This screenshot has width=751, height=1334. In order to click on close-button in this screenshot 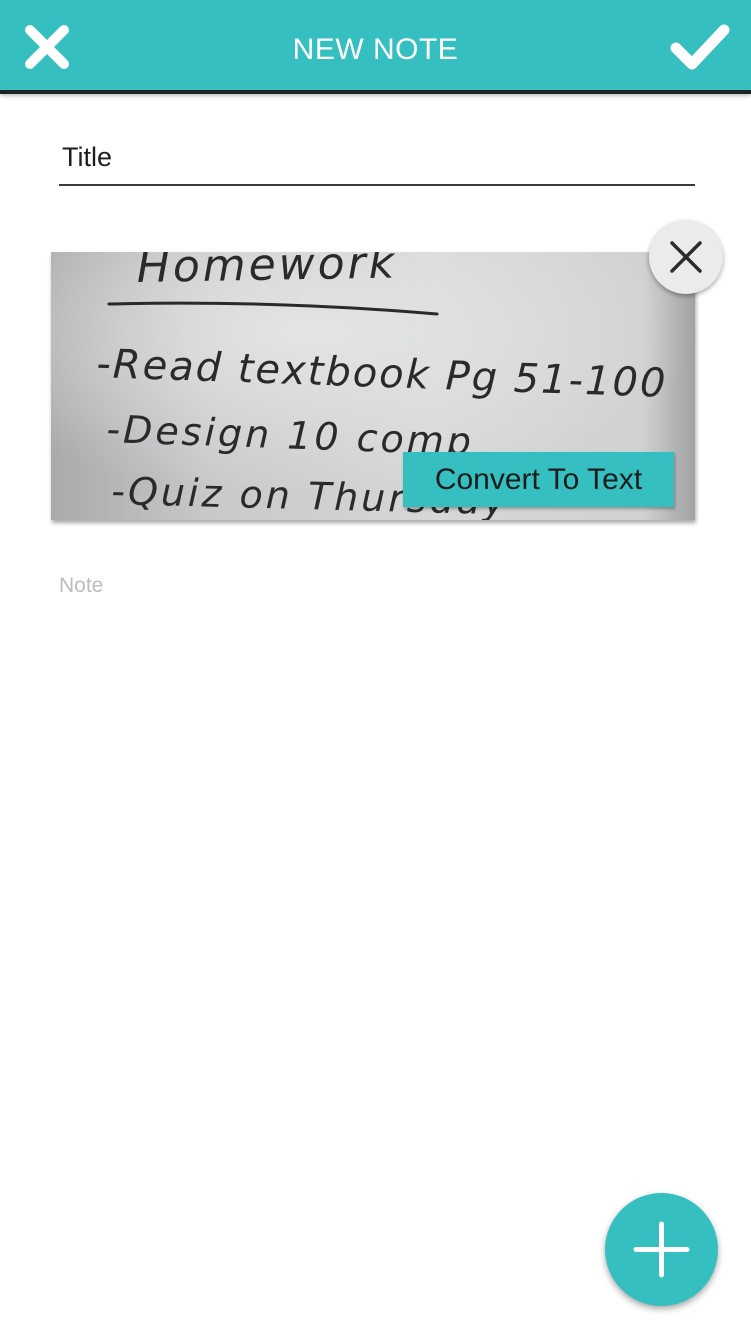, I will do `click(47, 47)`.